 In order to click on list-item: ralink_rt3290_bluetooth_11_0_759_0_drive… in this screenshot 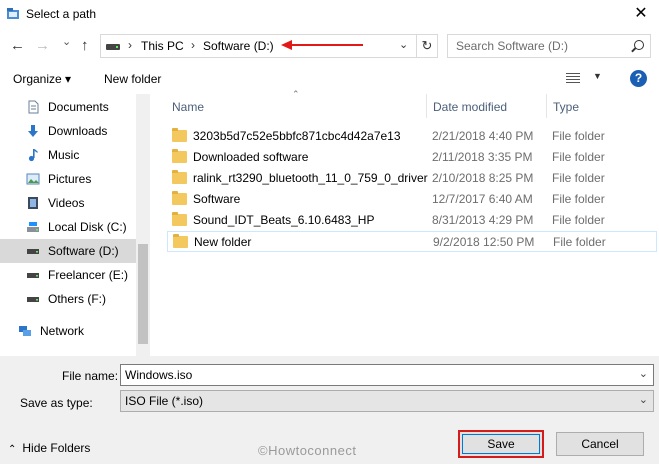, I will do `click(412, 178)`.